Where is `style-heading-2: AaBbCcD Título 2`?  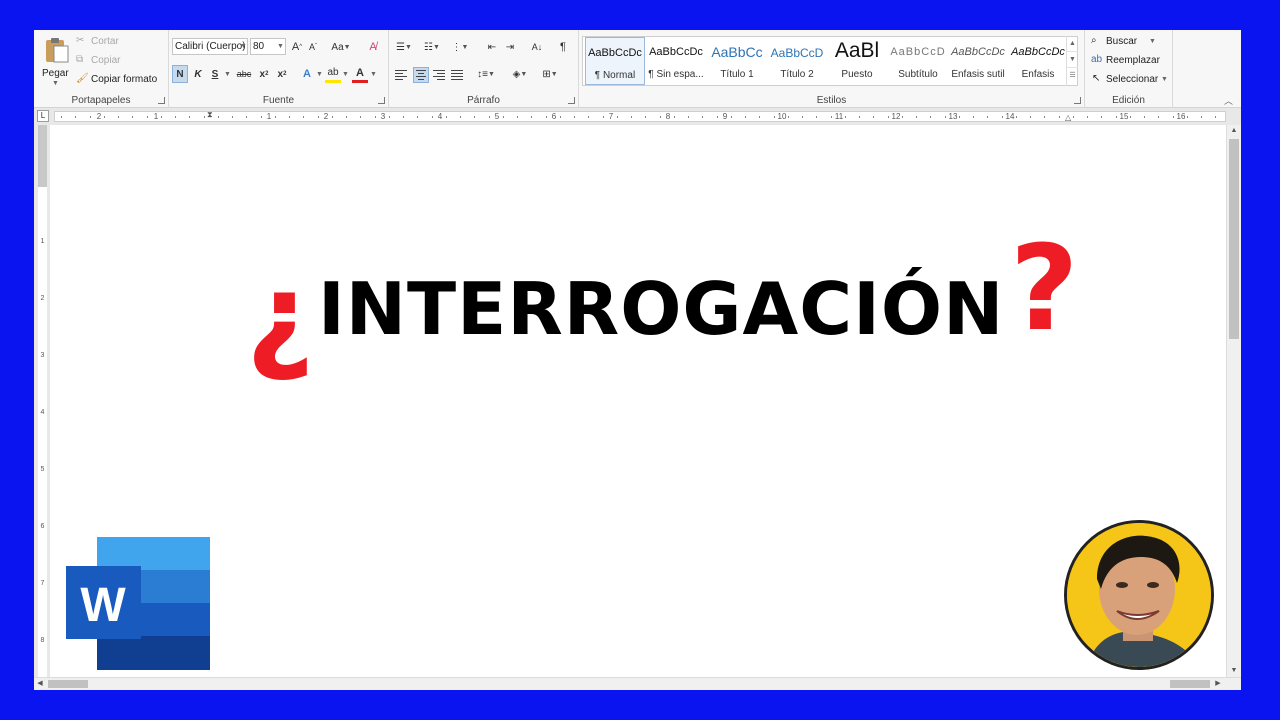 style-heading-2: AaBbCcD Título 2 is located at coordinates (797, 61).